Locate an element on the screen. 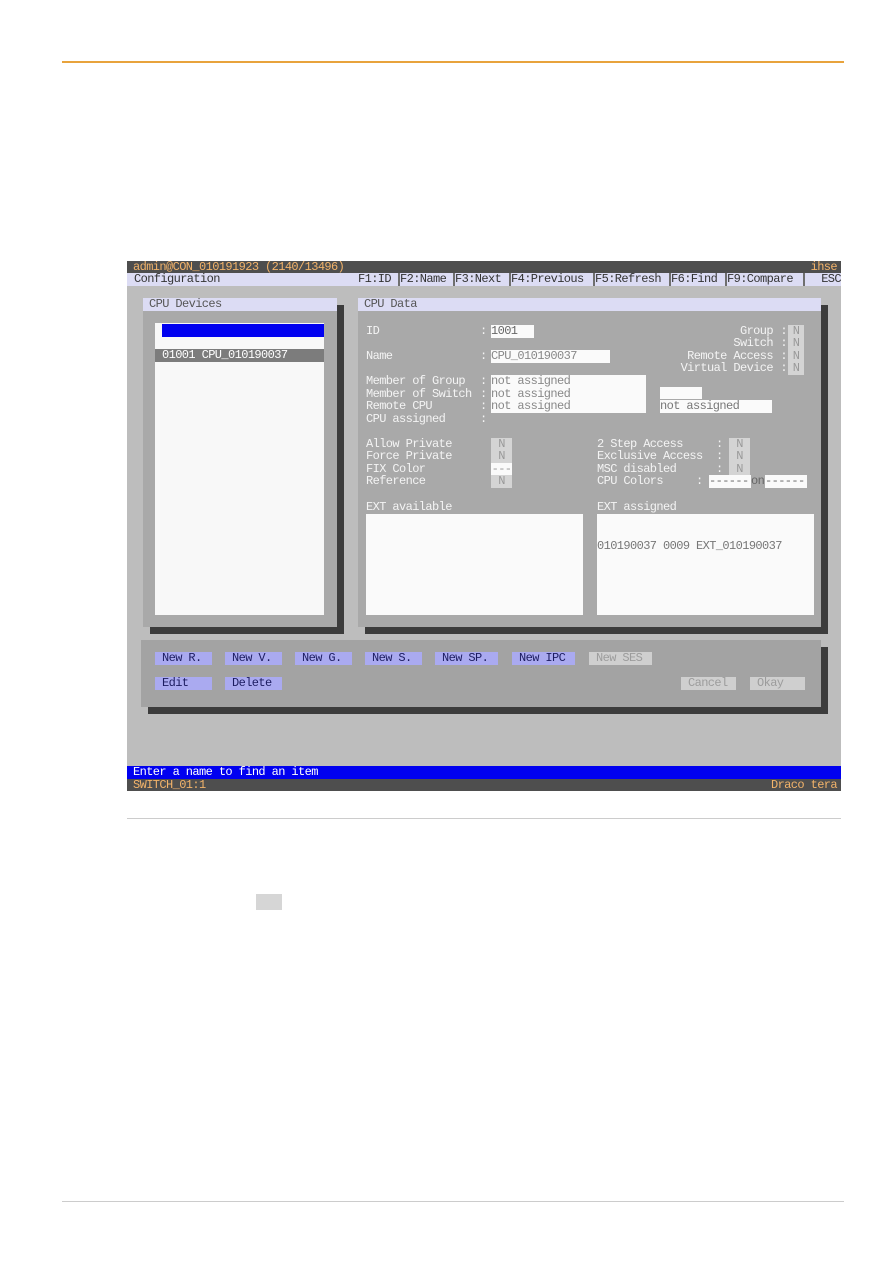 The image size is (893, 1263). cpu-assigned-label: CPU assigned is located at coordinates (406, 419).